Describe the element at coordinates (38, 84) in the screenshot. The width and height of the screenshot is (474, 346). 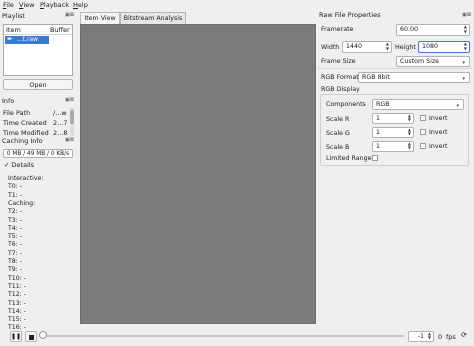
I see `open-button: Open` at that location.